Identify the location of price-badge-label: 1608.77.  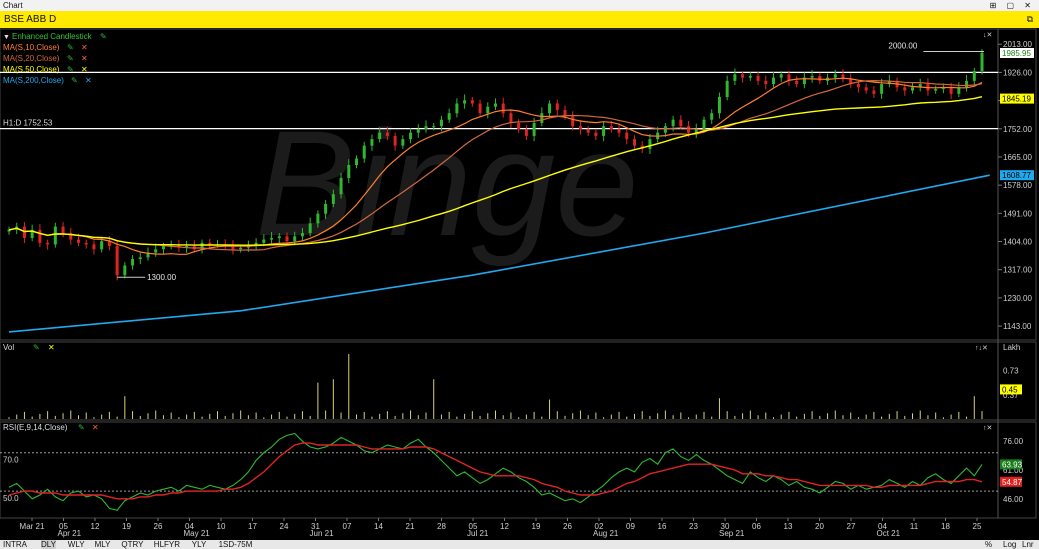
(1016, 175).